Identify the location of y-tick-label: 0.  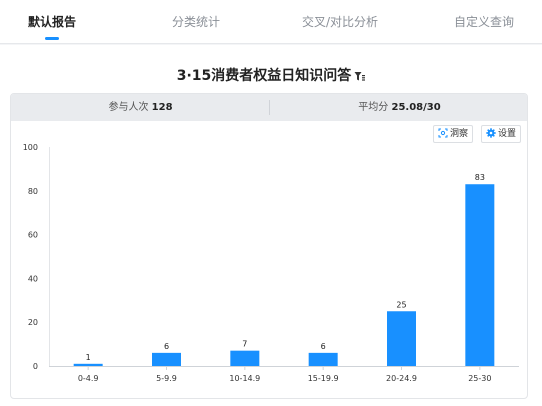
(35, 366).